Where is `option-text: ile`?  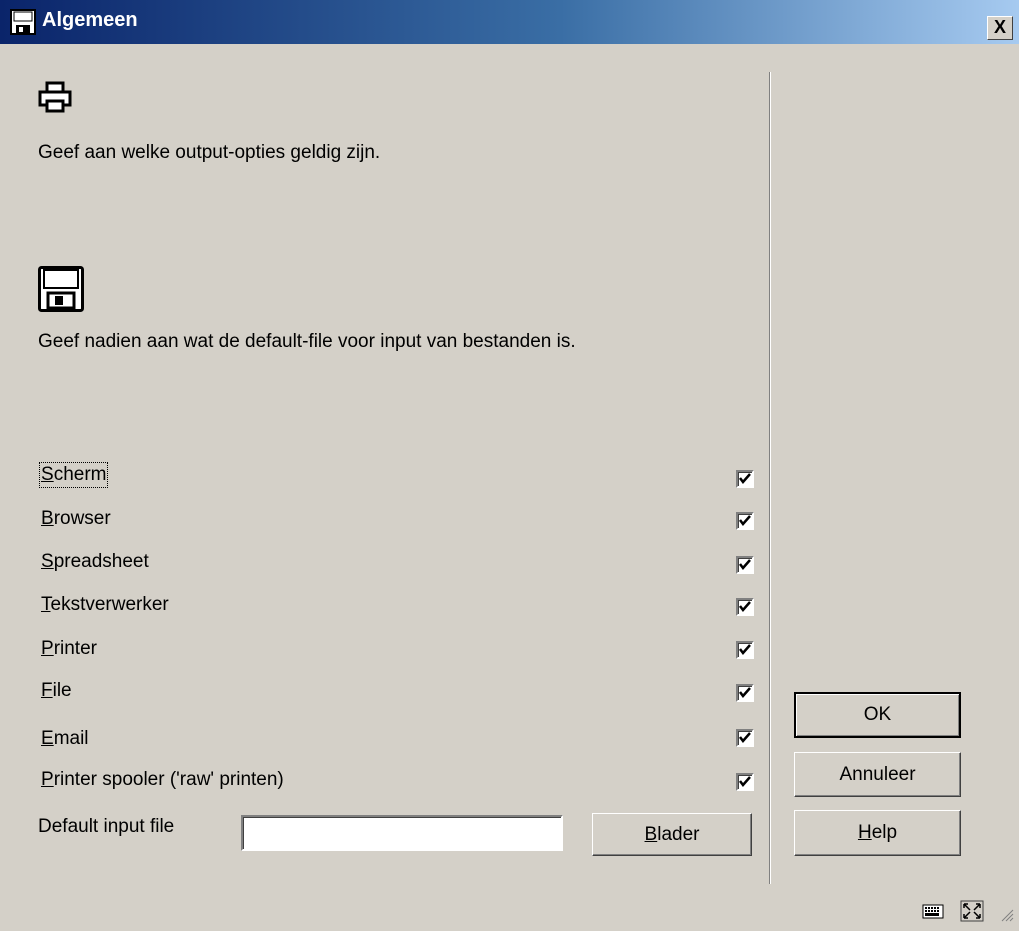 option-text: ile is located at coordinates (62, 690).